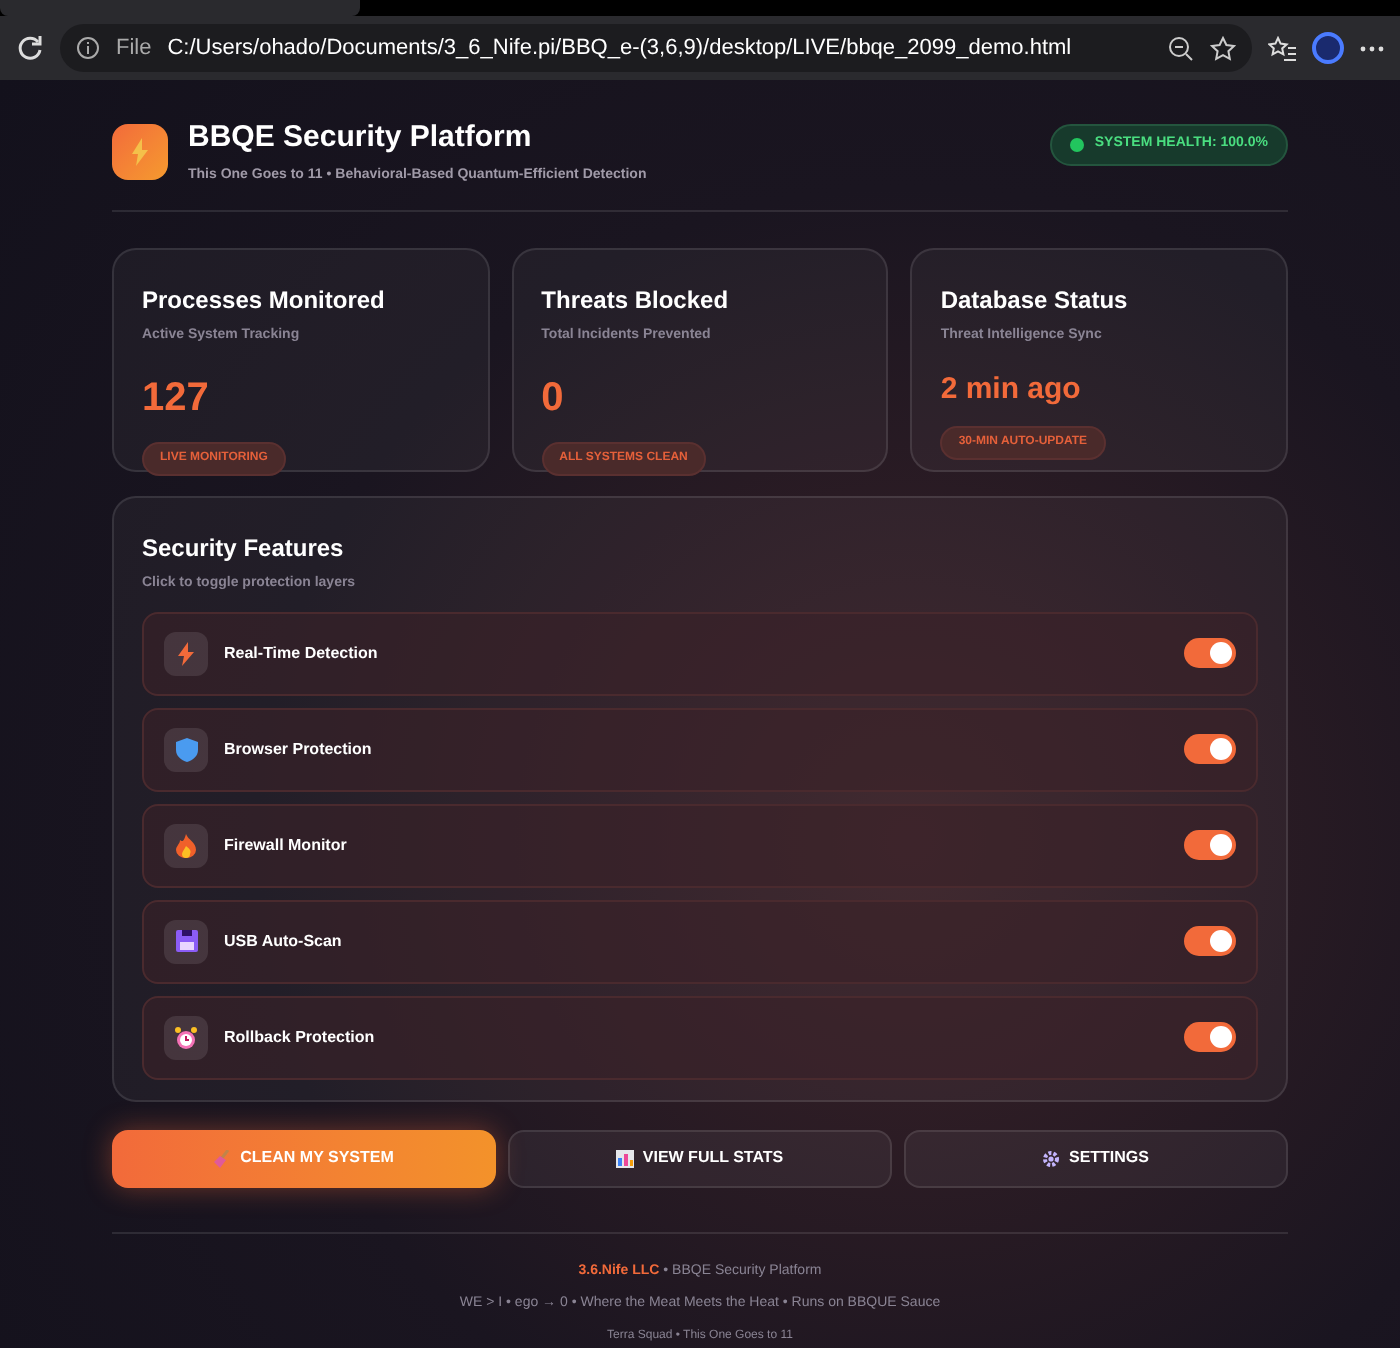 This screenshot has width=1400, height=1348. Describe the element at coordinates (284, 941) in the screenshot. I see `feature-label: USB Auto-Scan` at that location.